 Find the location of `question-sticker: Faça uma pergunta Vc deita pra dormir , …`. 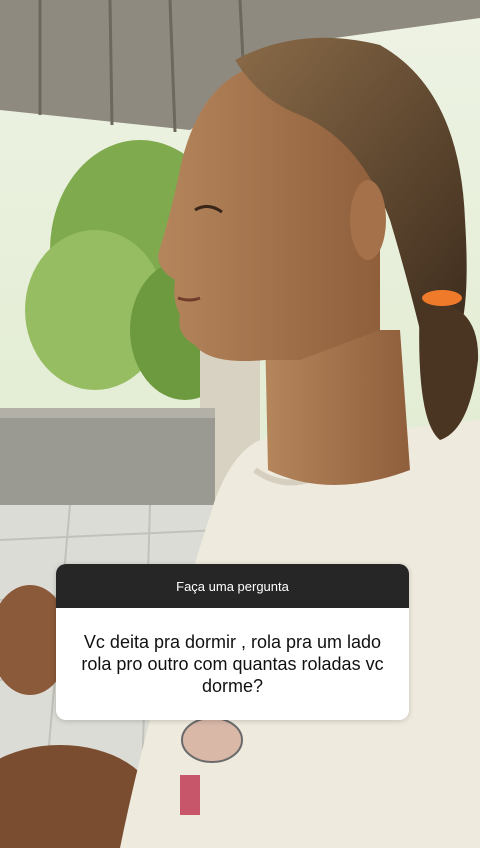

question-sticker: Faça uma pergunta Vc deita pra dormir , … is located at coordinates (232, 642).